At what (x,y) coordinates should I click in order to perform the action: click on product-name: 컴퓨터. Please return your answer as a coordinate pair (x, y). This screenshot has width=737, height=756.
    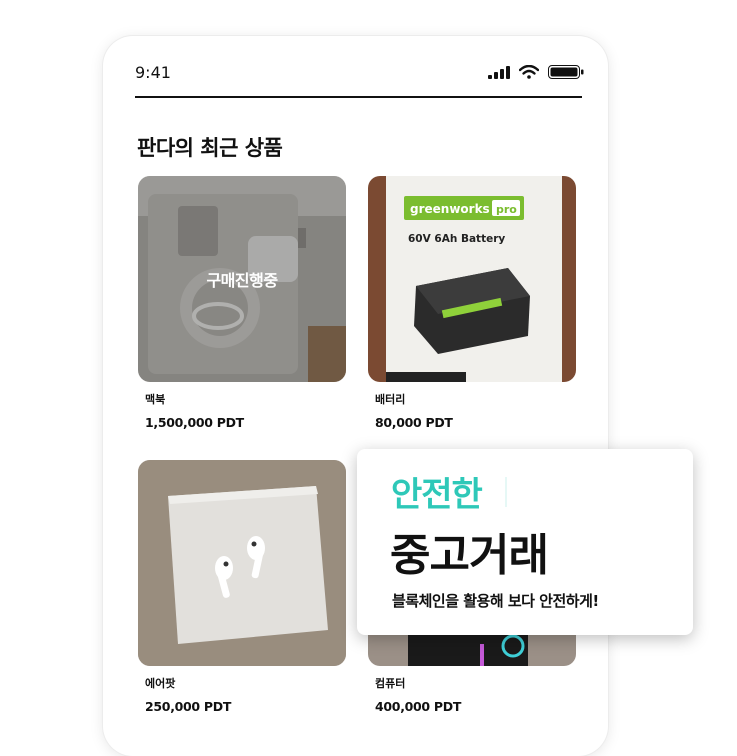
    Looking at the image, I should click on (390, 683).